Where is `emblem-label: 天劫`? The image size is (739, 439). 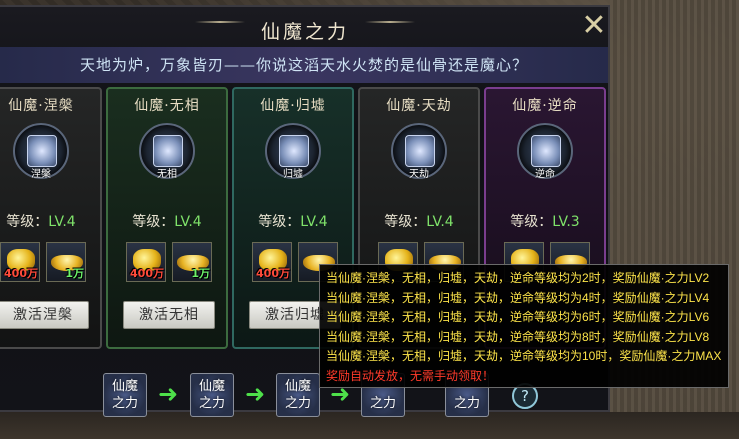
emblem-label: 天劫 is located at coordinates (419, 174).